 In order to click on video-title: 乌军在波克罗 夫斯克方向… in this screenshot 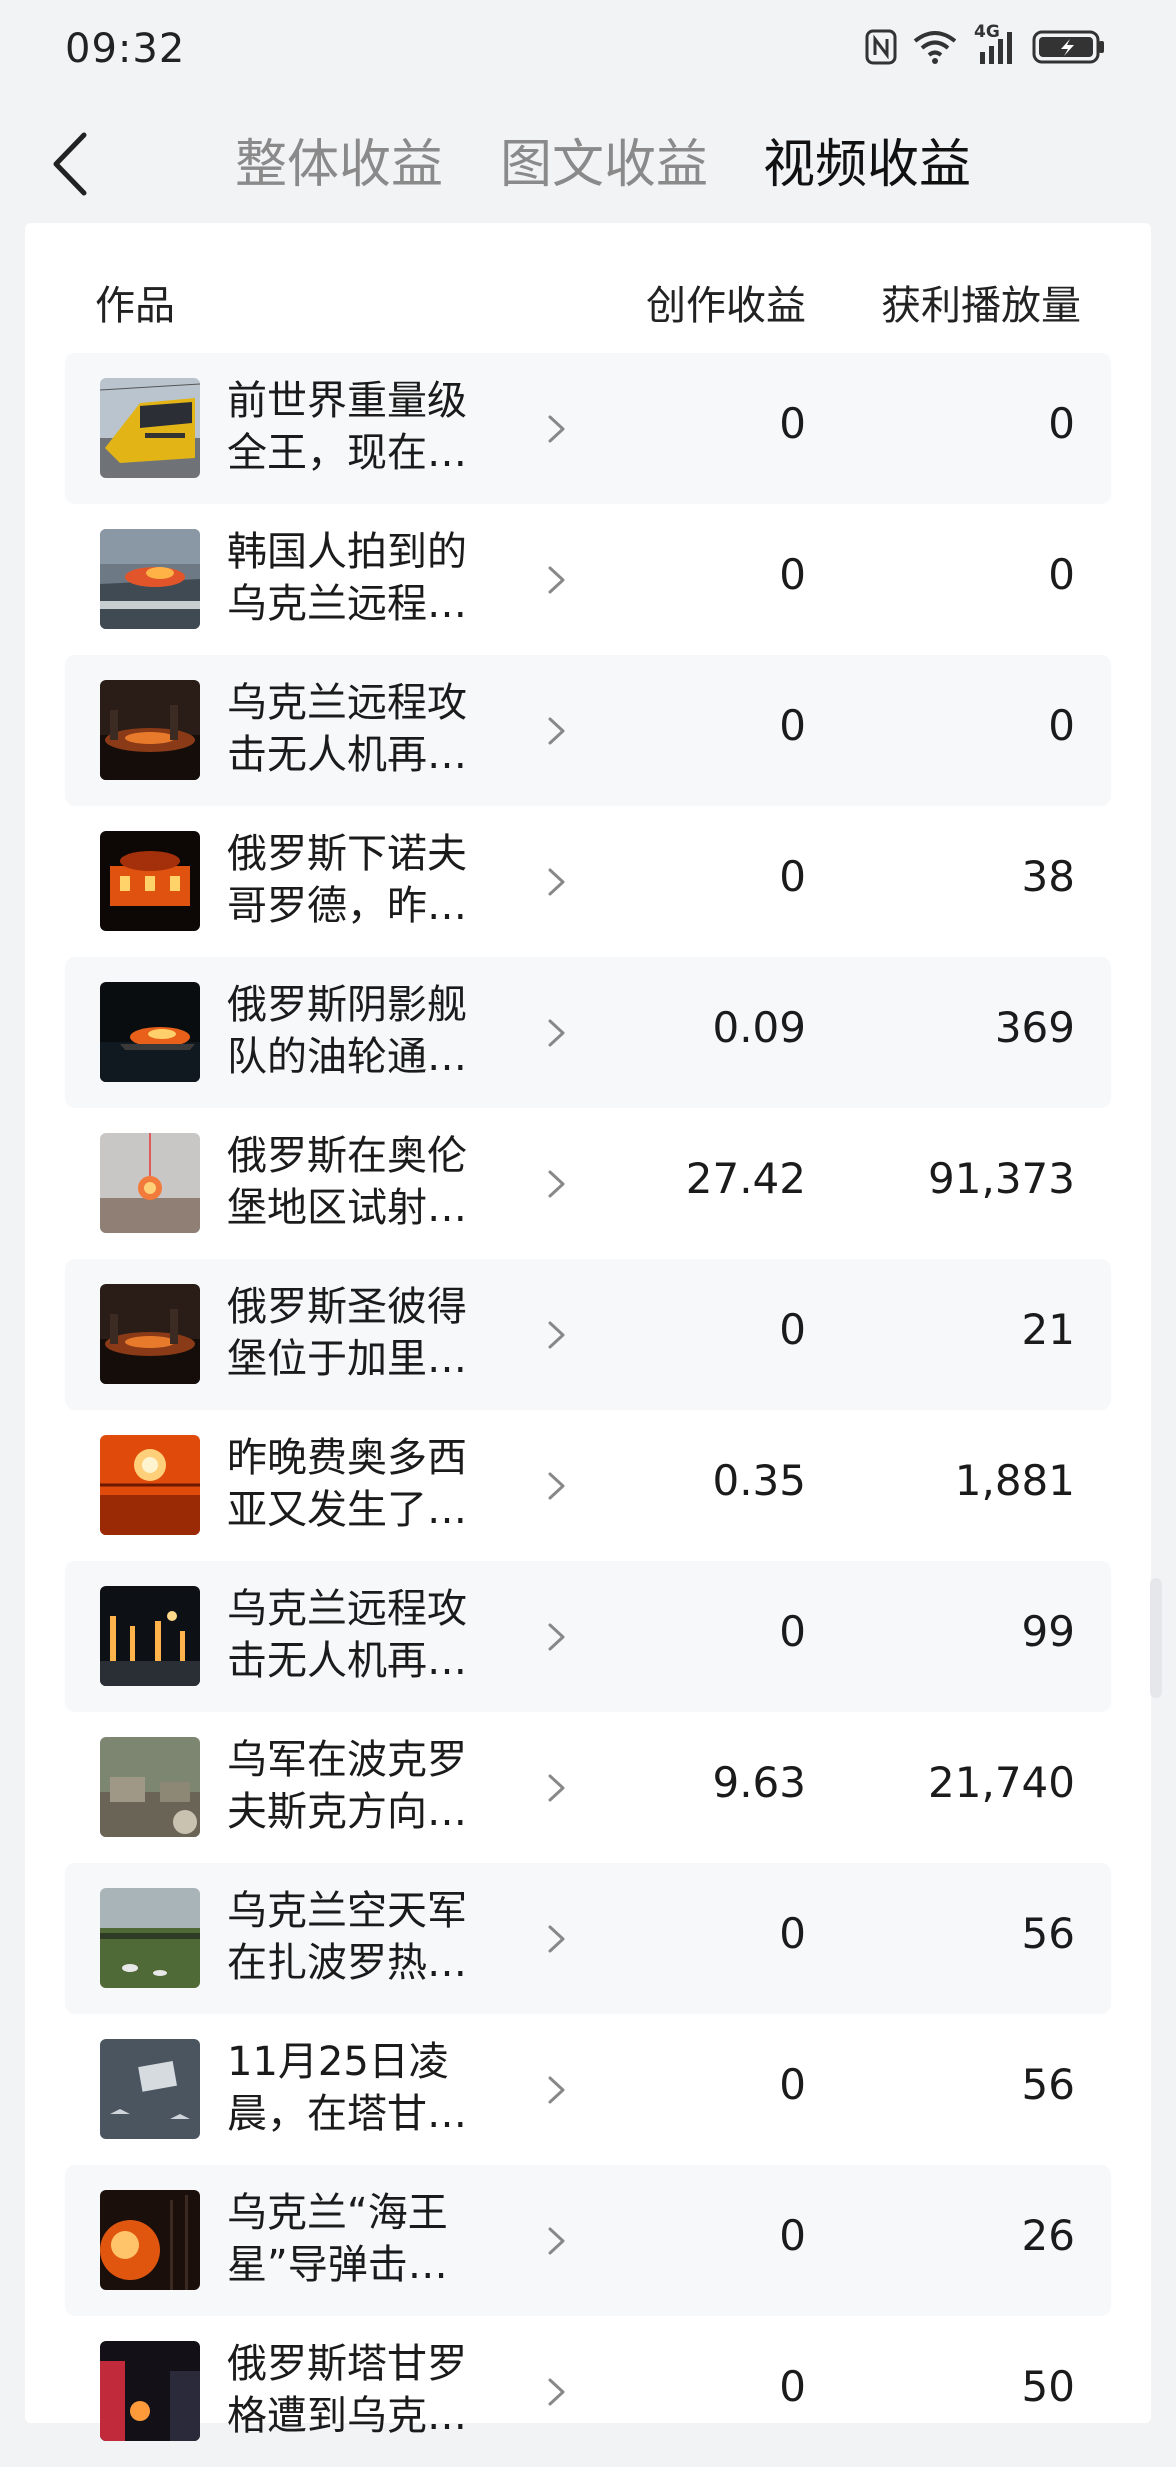, I will do `click(362, 1786)`.